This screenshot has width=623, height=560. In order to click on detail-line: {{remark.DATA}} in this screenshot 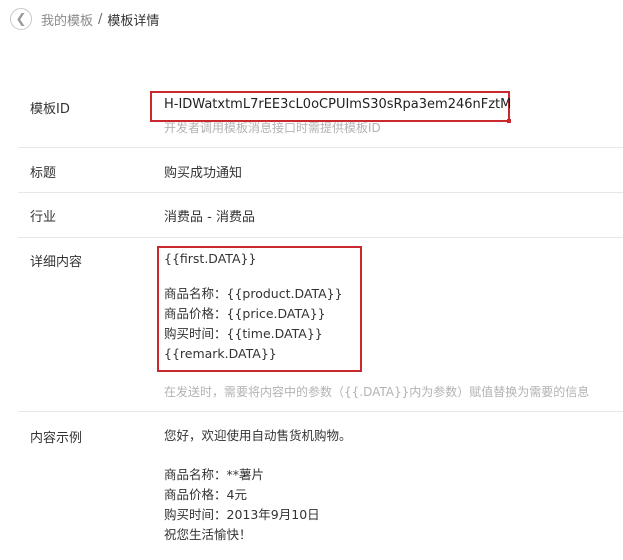, I will do `click(220, 353)`.